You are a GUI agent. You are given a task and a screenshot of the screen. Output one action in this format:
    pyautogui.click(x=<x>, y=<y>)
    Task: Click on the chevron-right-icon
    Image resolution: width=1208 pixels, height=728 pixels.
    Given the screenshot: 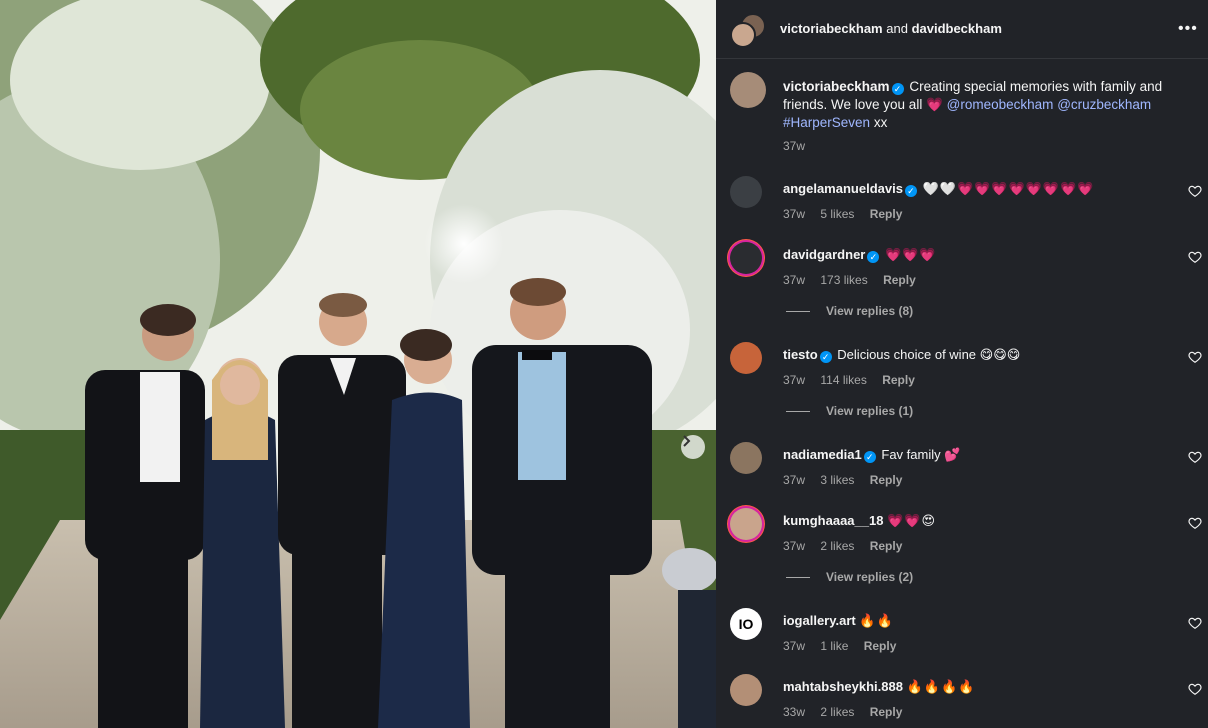 What is the action you would take?
    pyautogui.click(x=687, y=441)
    